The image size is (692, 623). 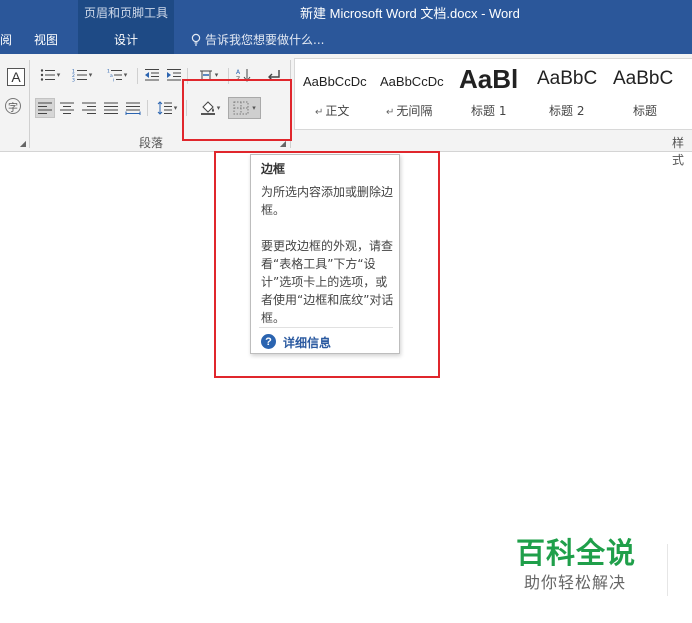 What do you see at coordinates (410, 95) in the screenshot?
I see `style-no-spacing: AaBbCcDc ↵ 无间隔` at bounding box center [410, 95].